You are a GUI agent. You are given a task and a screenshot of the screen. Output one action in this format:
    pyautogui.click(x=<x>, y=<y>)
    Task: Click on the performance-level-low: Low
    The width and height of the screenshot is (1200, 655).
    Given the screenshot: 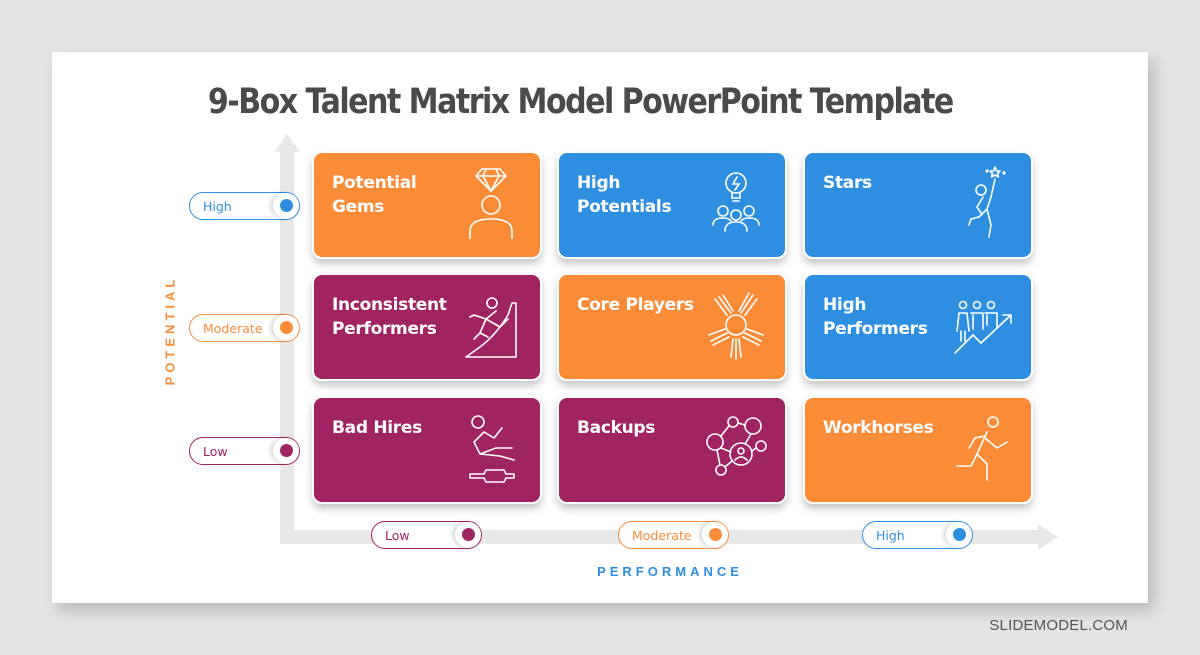 What is the action you would take?
    pyautogui.click(x=426, y=535)
    